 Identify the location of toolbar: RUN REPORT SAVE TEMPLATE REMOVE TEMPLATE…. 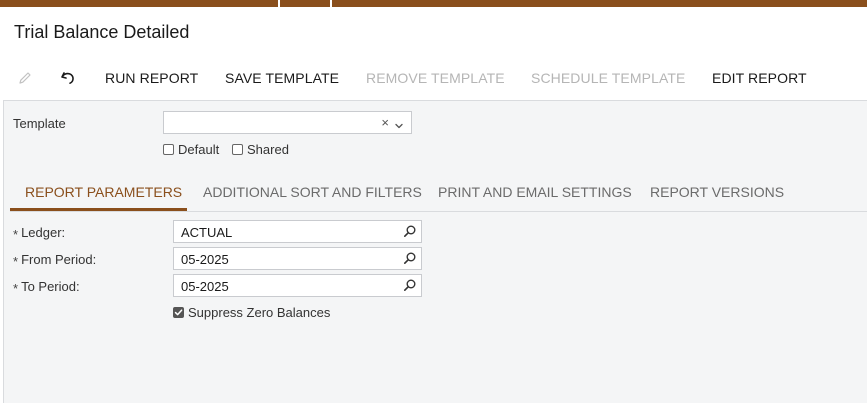
(433, 78).